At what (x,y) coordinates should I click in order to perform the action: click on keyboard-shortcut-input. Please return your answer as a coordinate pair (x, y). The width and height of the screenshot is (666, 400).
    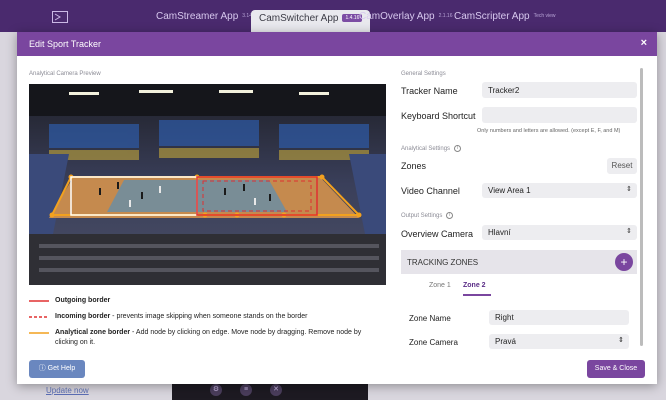
    Looking at the image, I should click on (559, 115).